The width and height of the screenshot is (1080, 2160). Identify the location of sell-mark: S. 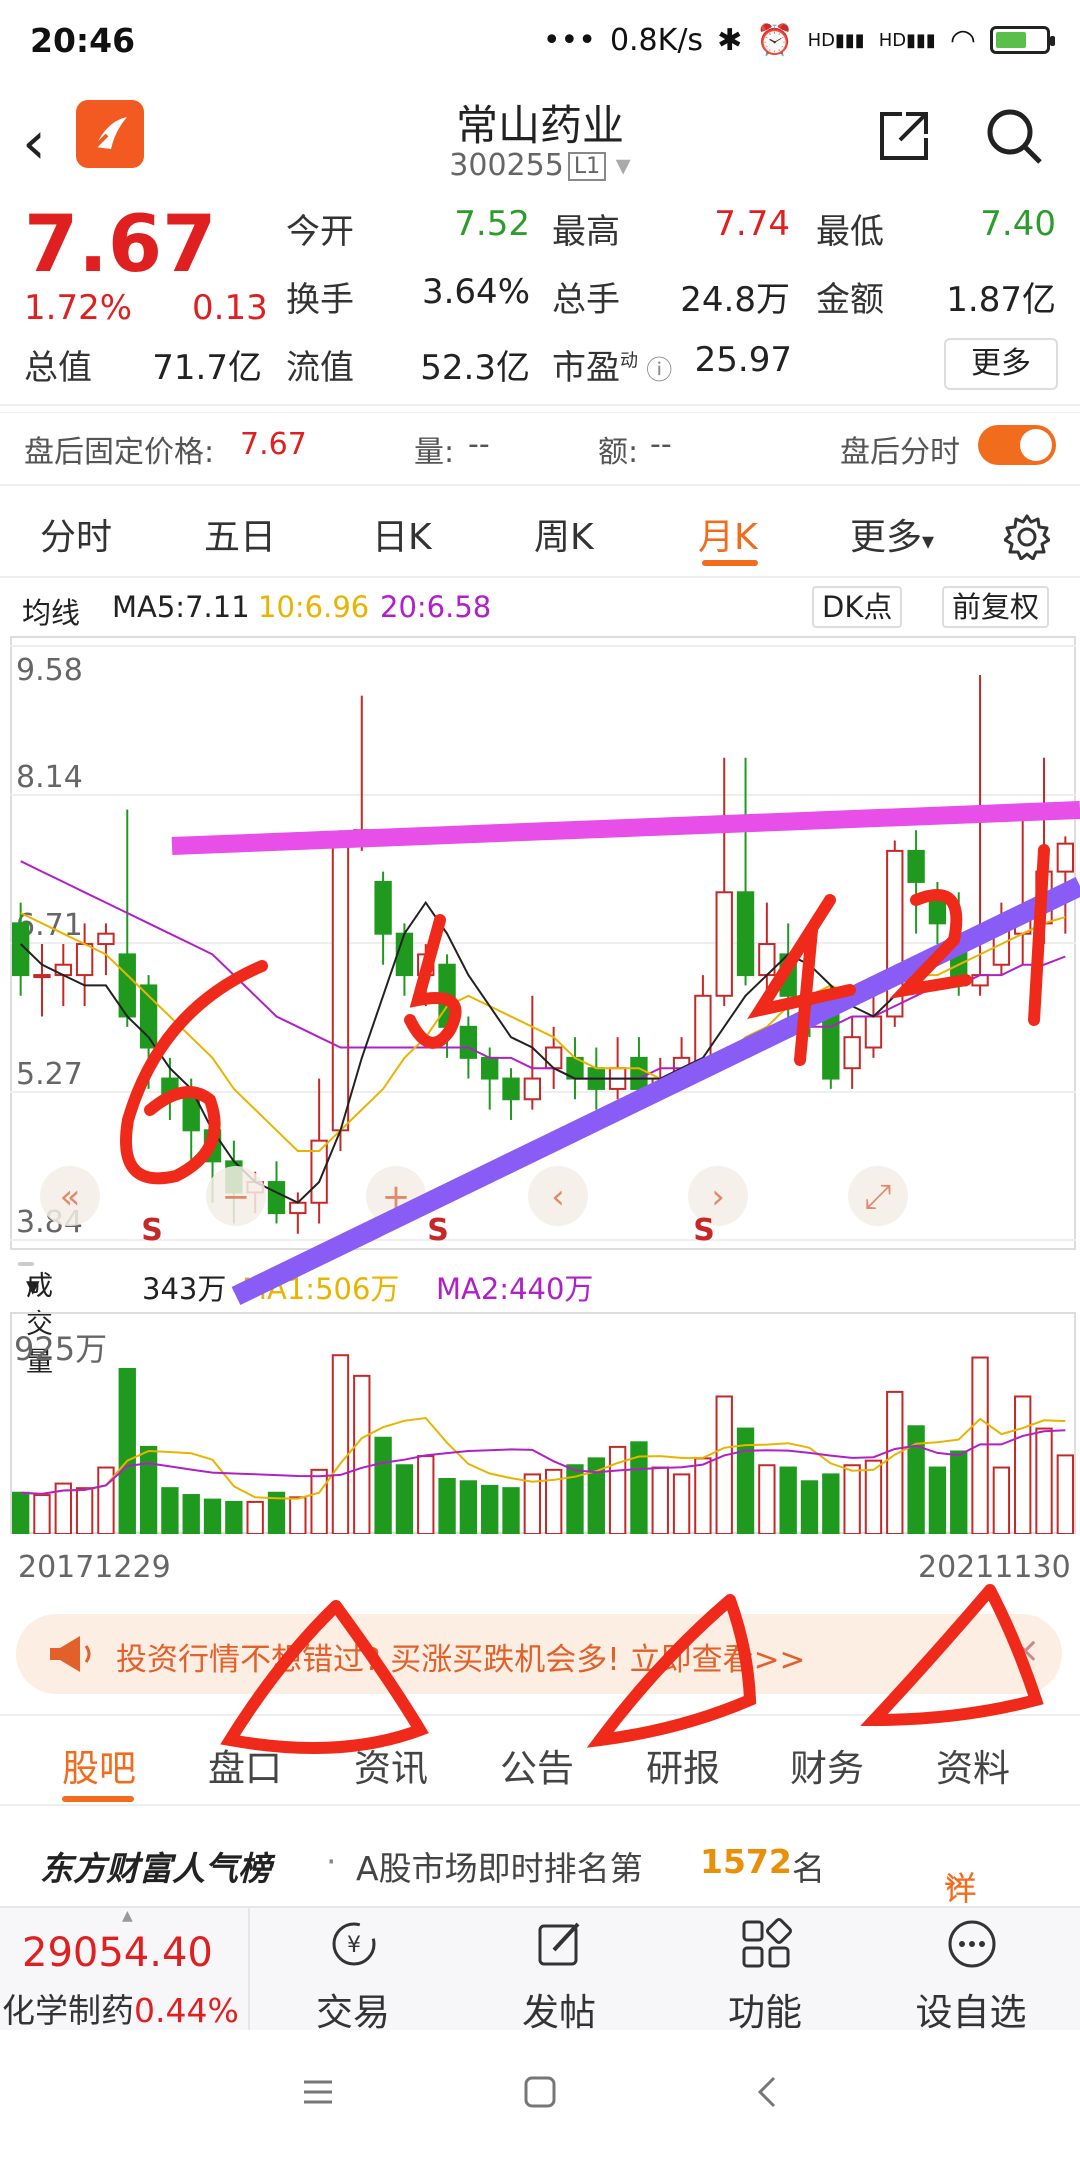
(704, 1230).